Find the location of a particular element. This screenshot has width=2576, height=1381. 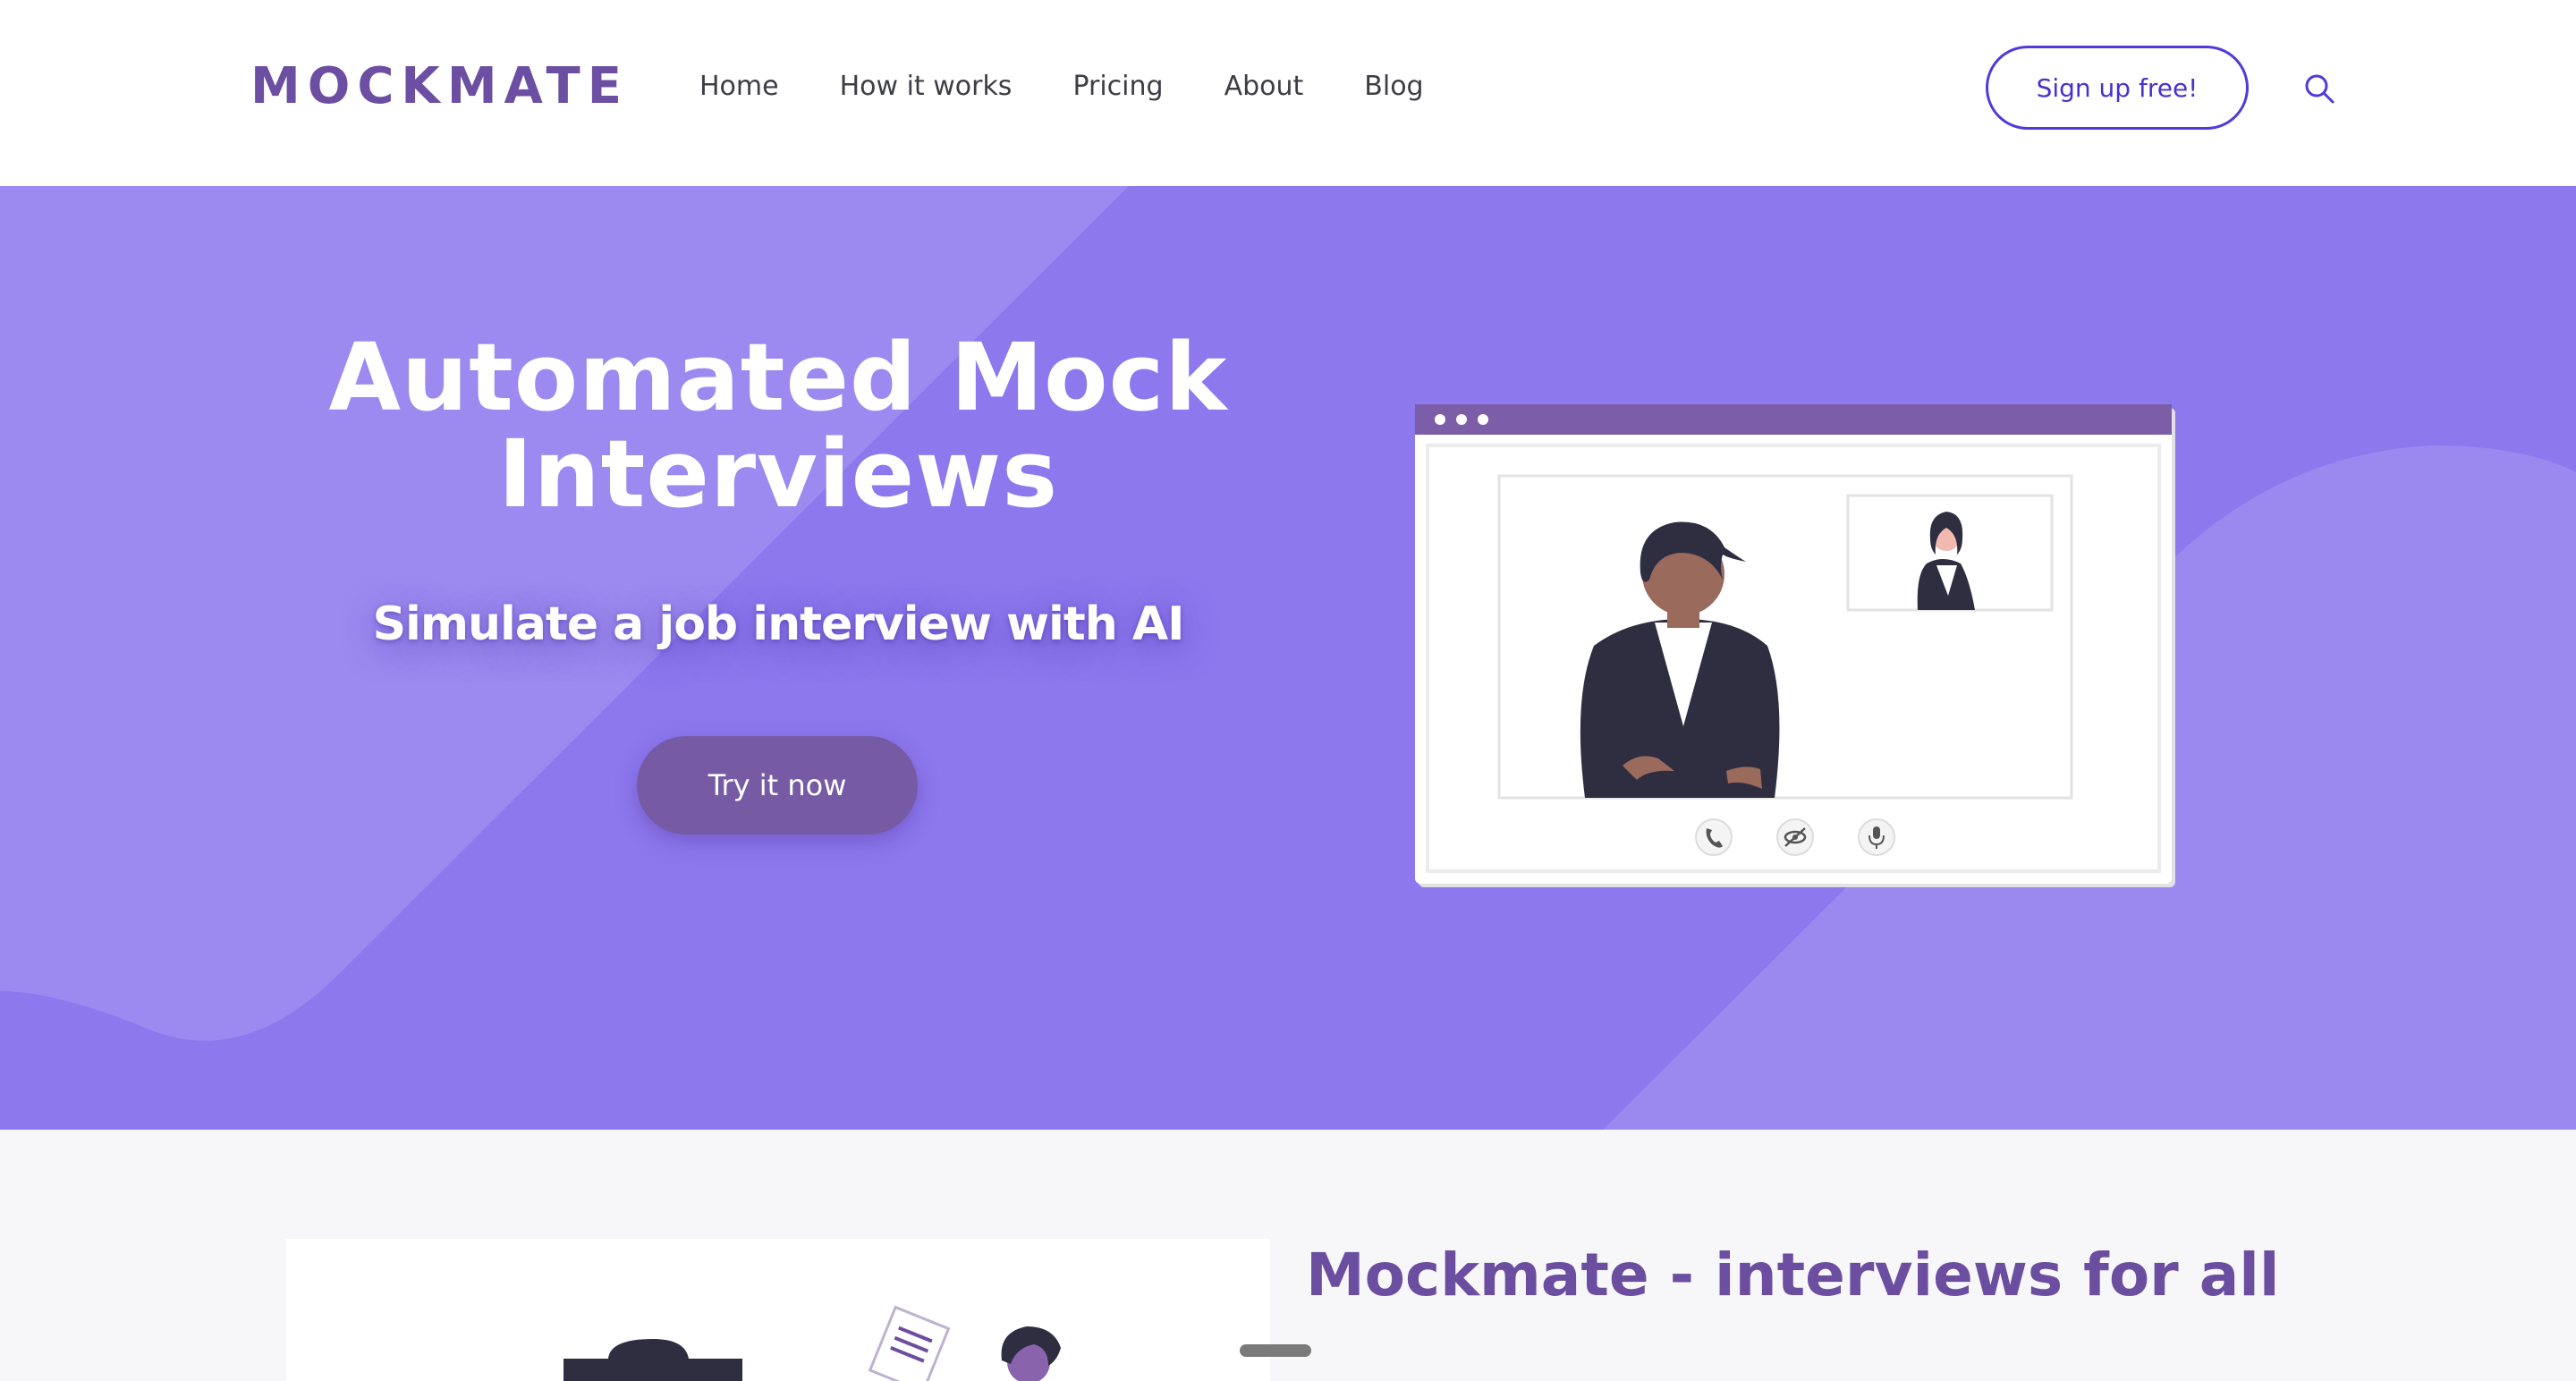

phone-icon is located at coordinates (1714, 837).